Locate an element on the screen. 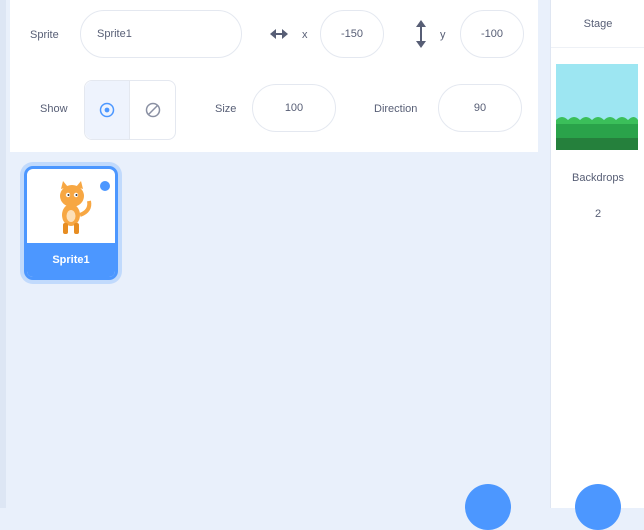 The image size is (644, 530). x-label: x is located at coordinates (305, 35).